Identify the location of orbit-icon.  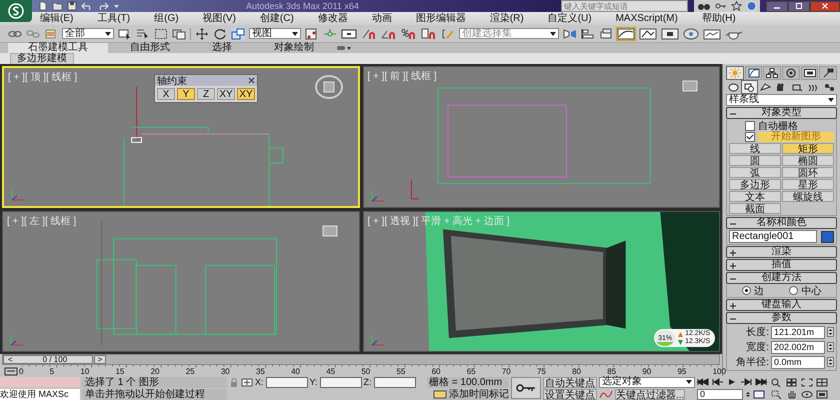
(807, 394).